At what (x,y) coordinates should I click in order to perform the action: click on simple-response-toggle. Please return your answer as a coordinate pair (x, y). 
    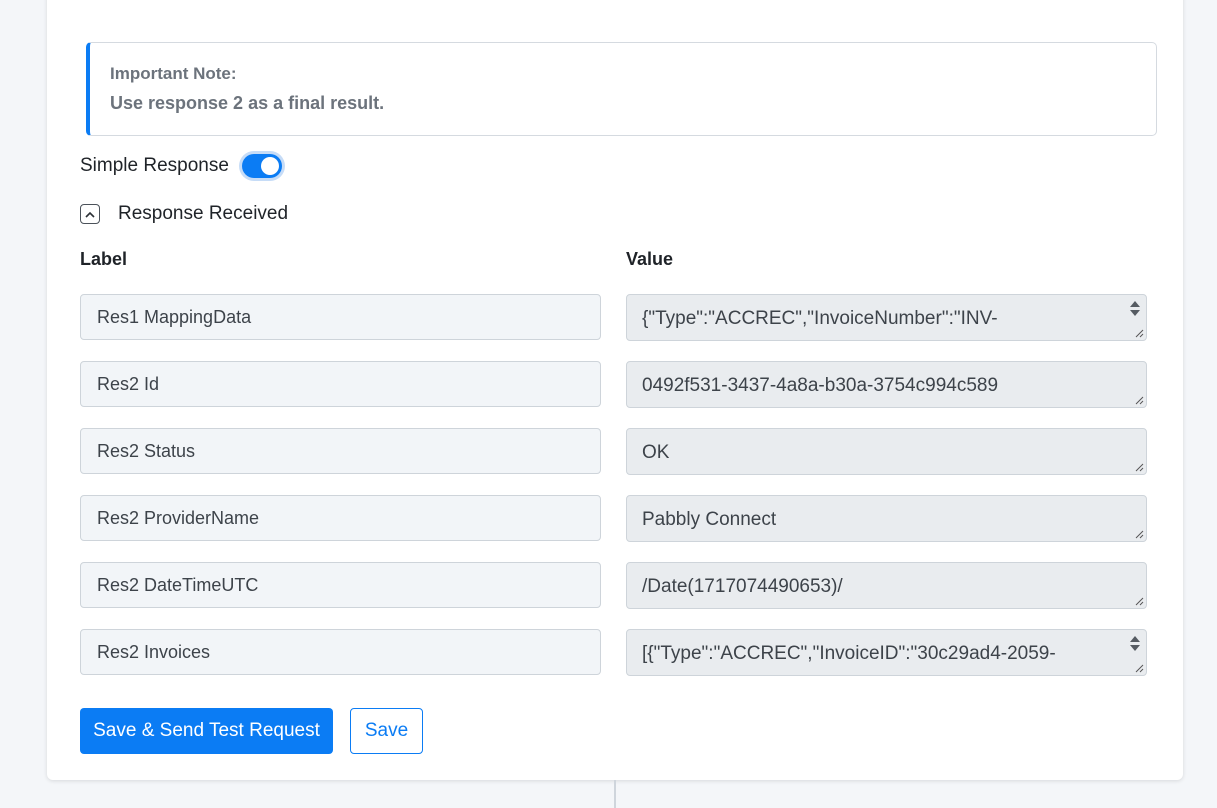
    Looking at the image, I should click on (261, 166).